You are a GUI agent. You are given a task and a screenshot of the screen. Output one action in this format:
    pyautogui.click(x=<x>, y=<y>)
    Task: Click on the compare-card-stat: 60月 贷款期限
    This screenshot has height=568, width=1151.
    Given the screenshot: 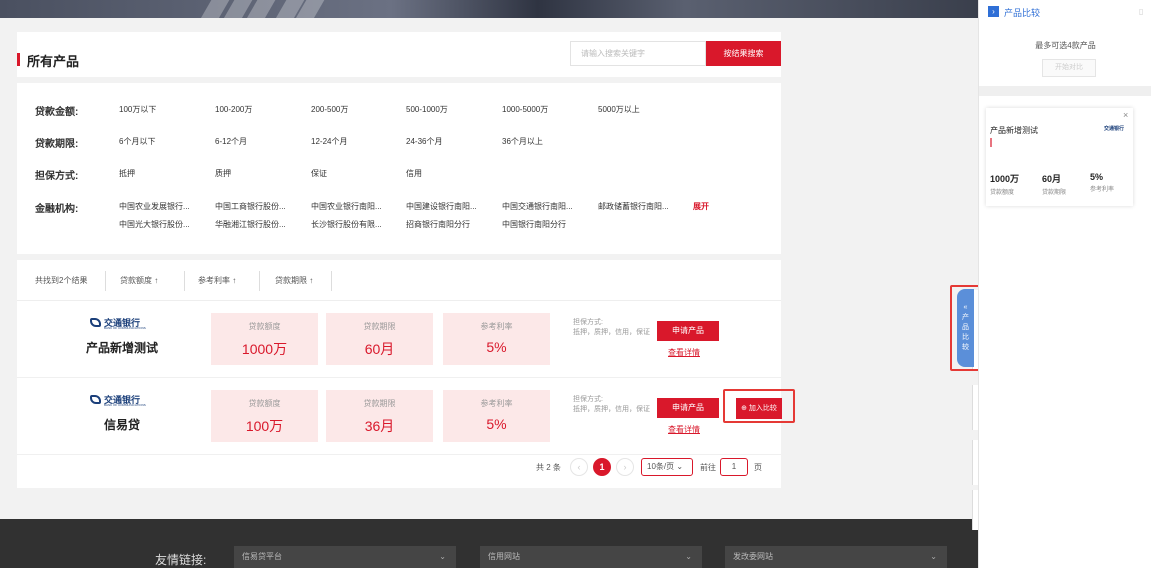 What is the action you would take?
    pyautogui.click(x=1054, y=184)
    